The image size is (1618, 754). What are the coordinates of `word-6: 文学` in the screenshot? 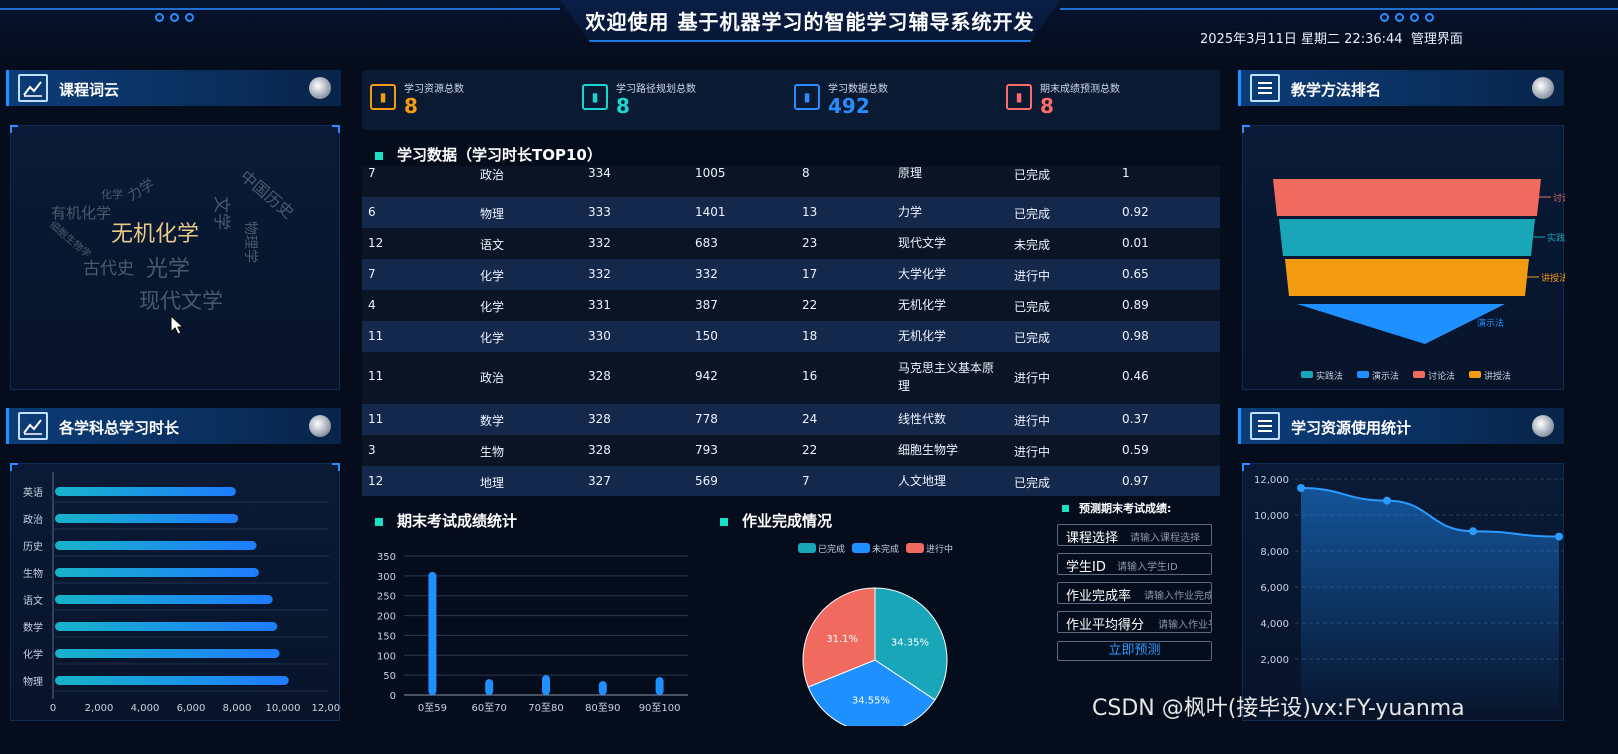 It's located at (221, 213).